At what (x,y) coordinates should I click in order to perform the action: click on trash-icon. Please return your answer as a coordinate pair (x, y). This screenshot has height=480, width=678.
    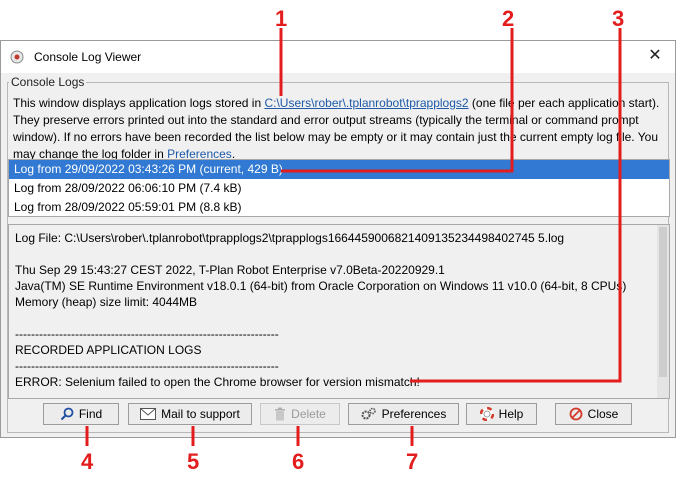
    Looking at the image, I should click on (280, 414).